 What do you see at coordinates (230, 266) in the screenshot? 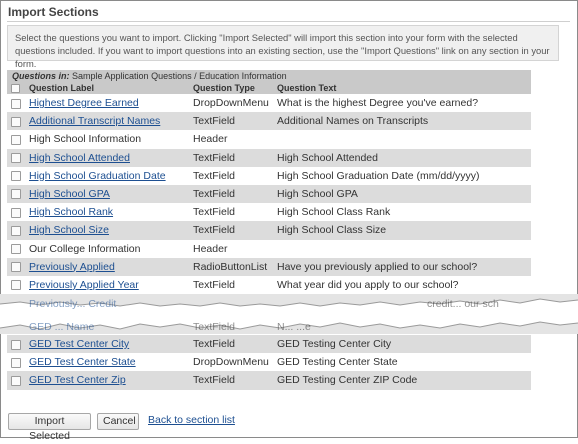
I see `question-type: RadioButtonList` at bounding box center [230, 266].